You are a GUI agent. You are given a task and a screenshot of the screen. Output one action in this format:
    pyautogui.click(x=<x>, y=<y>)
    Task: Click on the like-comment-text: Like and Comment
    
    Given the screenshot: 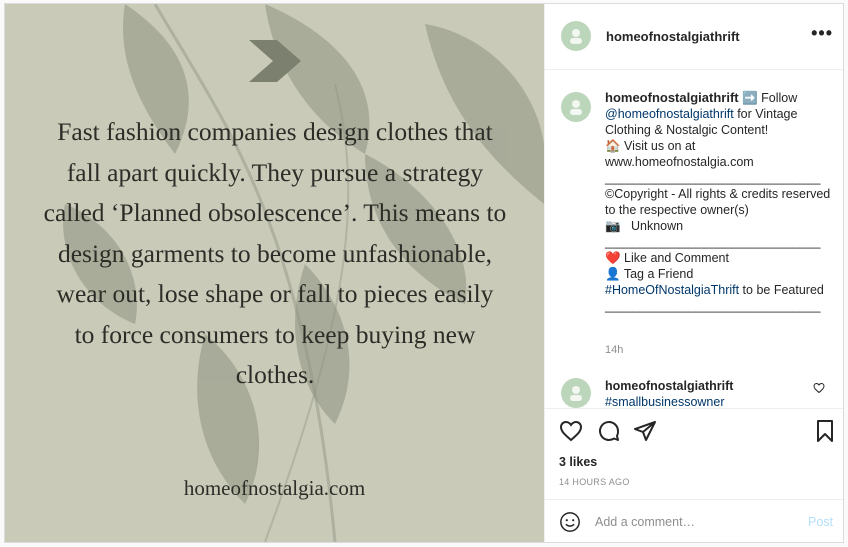 What is the action you would take?
    pyautogui.click(x=674, y=258)
    